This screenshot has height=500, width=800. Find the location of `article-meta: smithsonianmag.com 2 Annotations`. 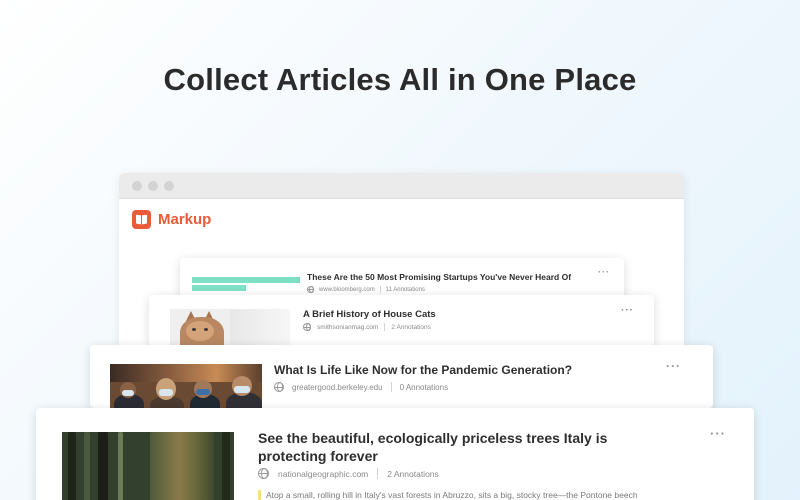

article-meta: smithsonianmag.com 2 Annotations is located at coordinates (367, 327).